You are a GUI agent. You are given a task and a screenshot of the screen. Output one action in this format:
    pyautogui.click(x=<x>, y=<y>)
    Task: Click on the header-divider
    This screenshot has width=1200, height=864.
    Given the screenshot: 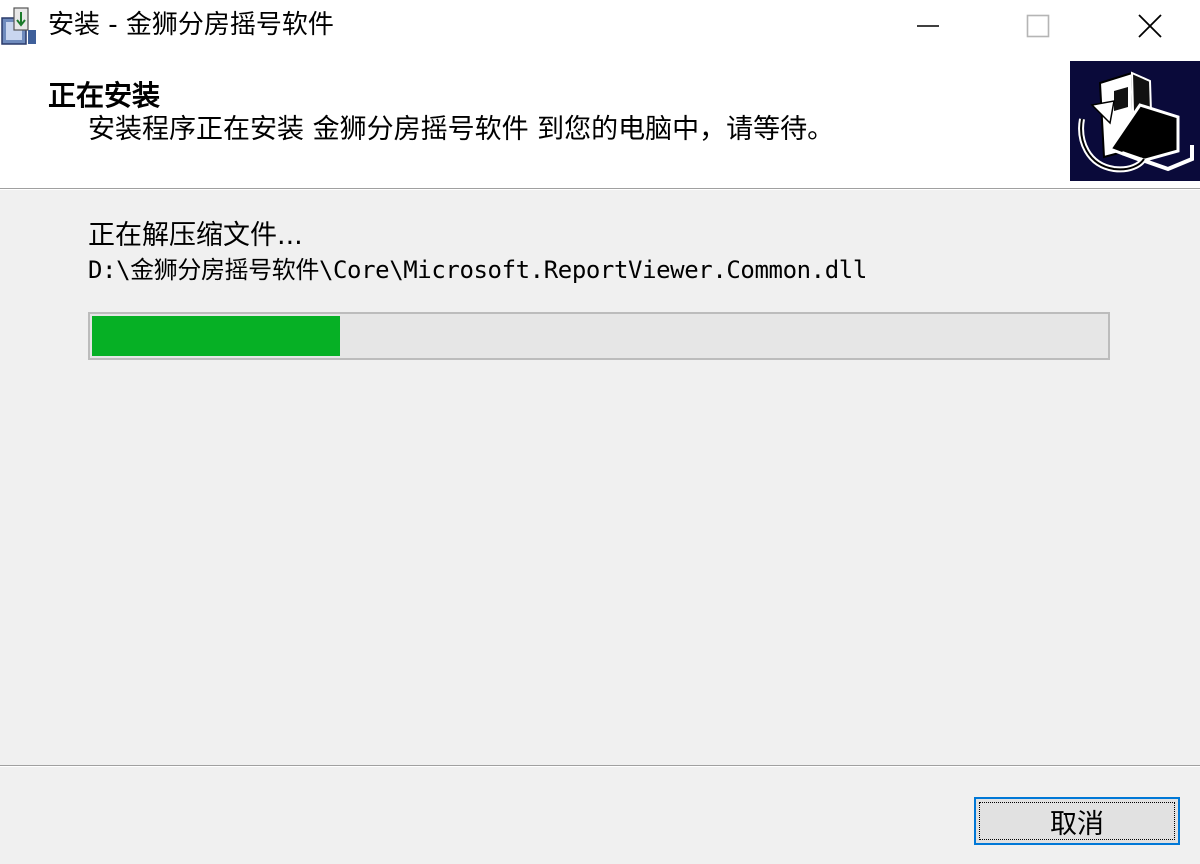 What is the action you would take?
    pyautogui.click(x=600, y=189)
    